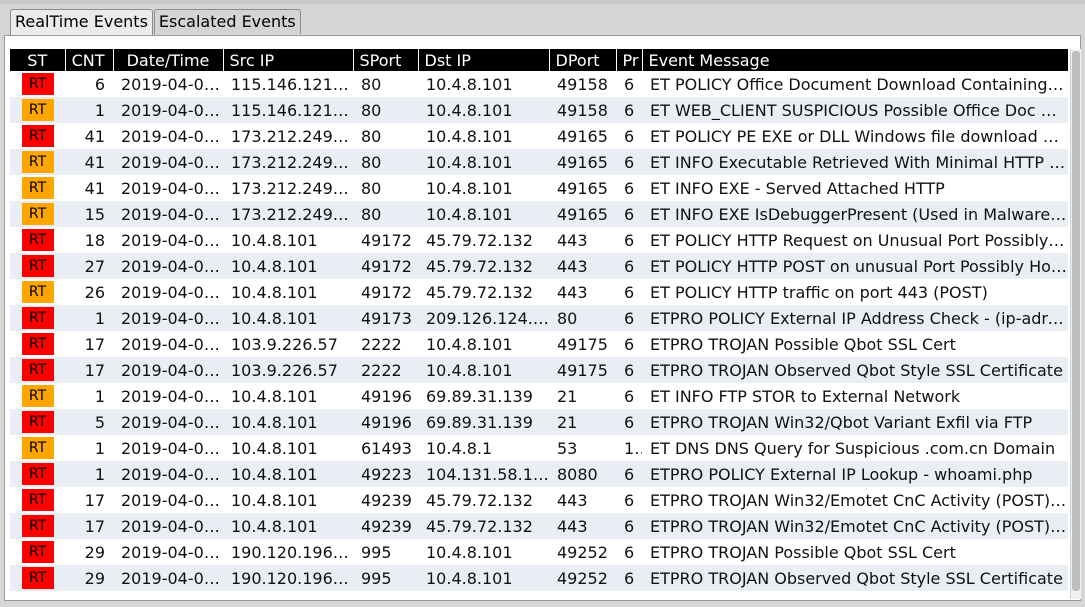  What do you see at coordinates (288, 60) in the screenshot?
I see `column-header-src-ip: Src IP` at bounding box center [288, 60].